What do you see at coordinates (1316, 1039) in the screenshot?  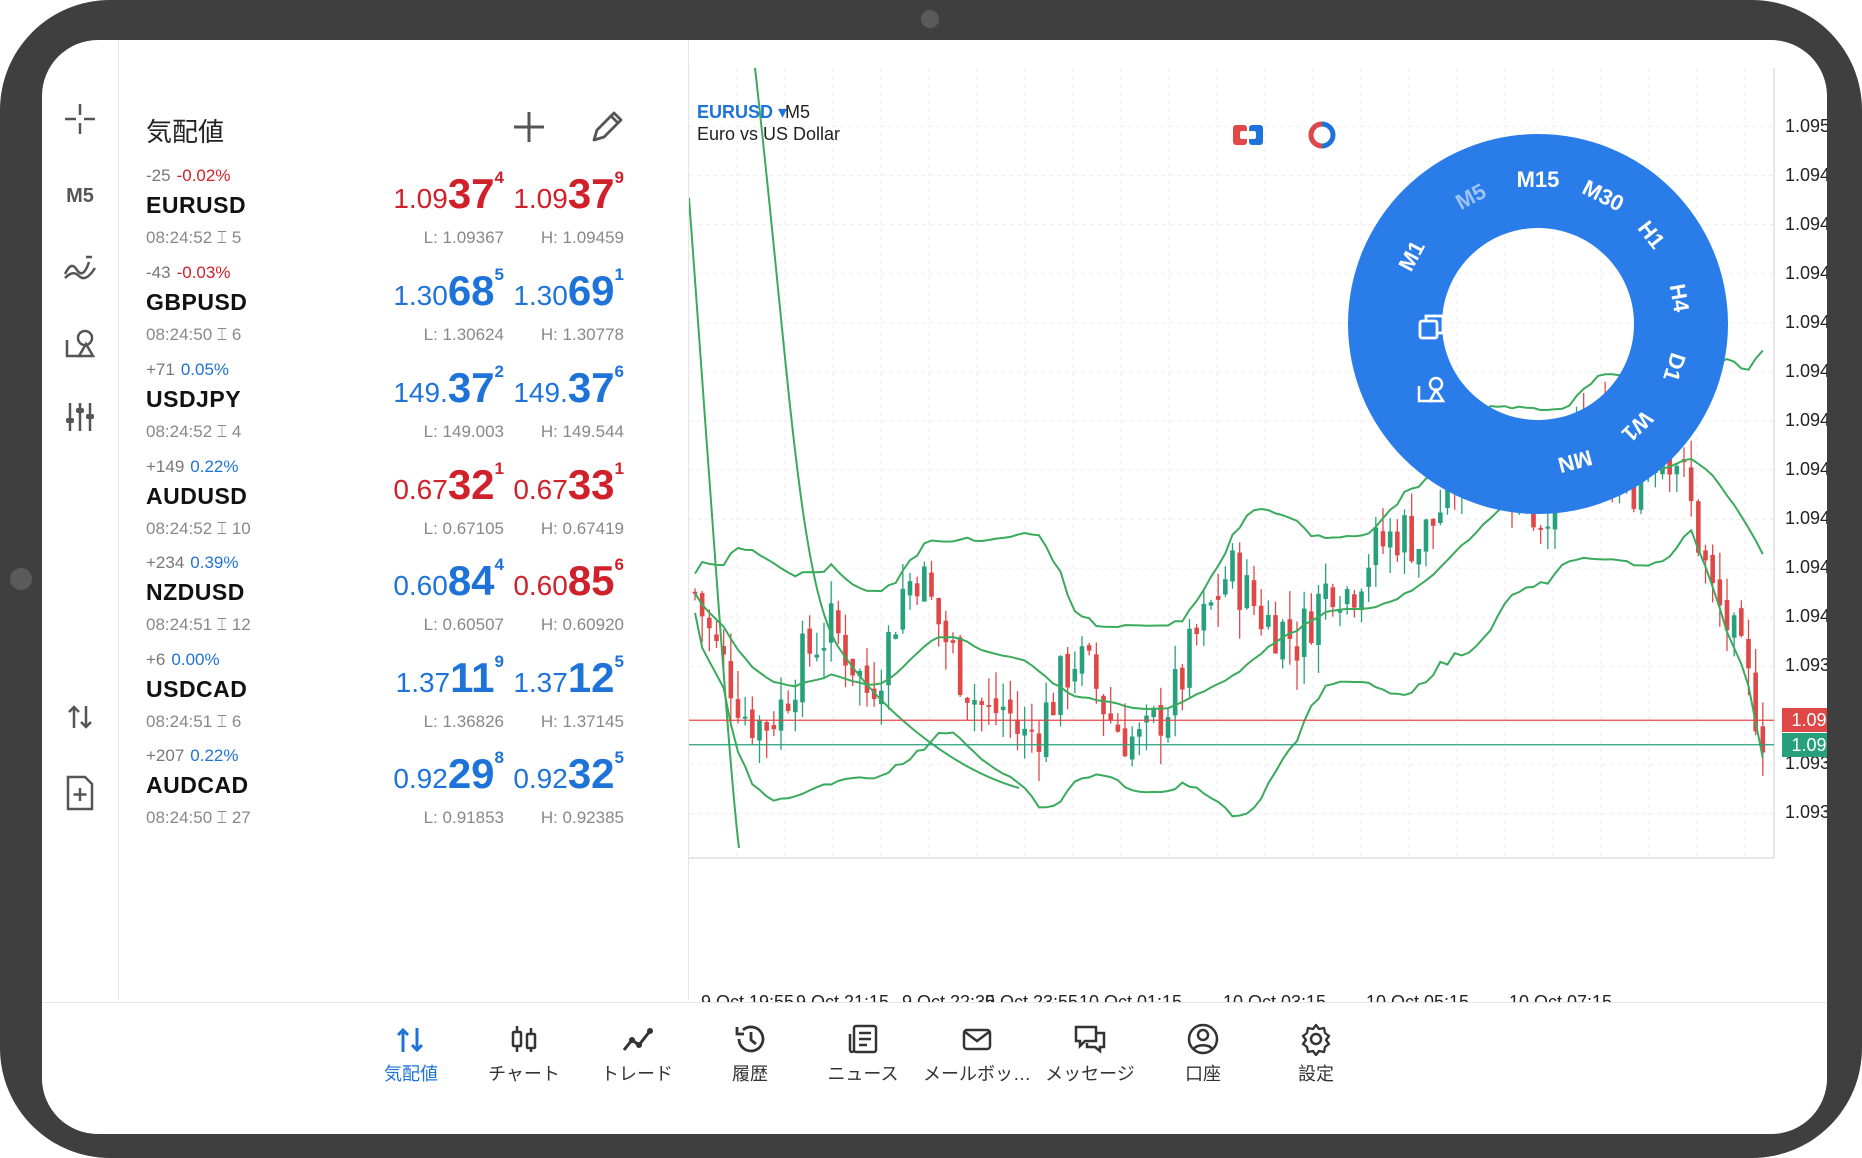 I see `settings-icon` at bounding box center [1316, 1039].